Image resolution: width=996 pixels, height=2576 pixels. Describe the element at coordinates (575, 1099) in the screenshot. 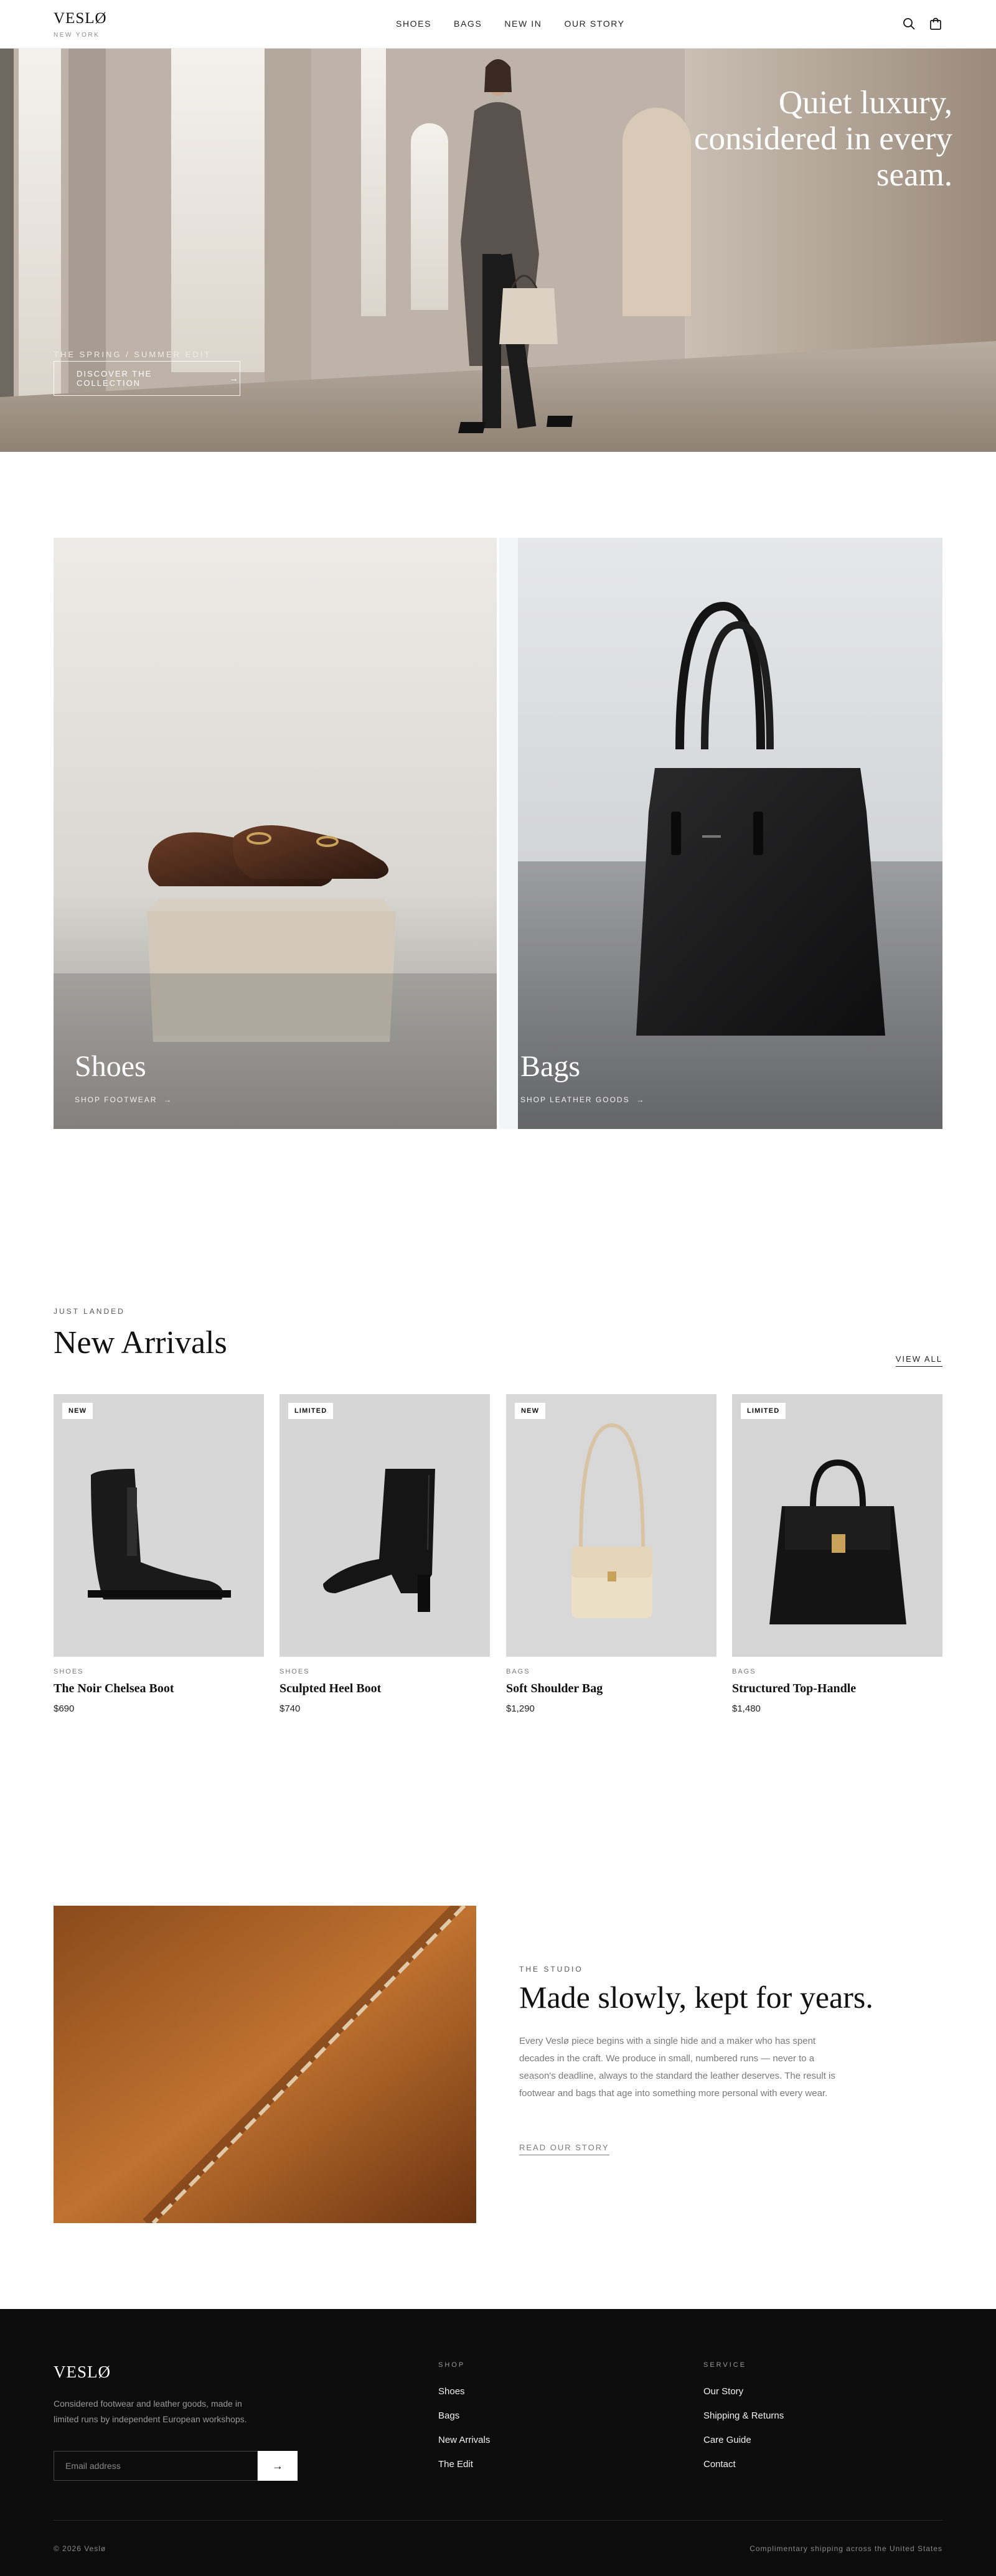

I see `shop-leather-goods-label: SHOP LEATHER GOODS` at that location.